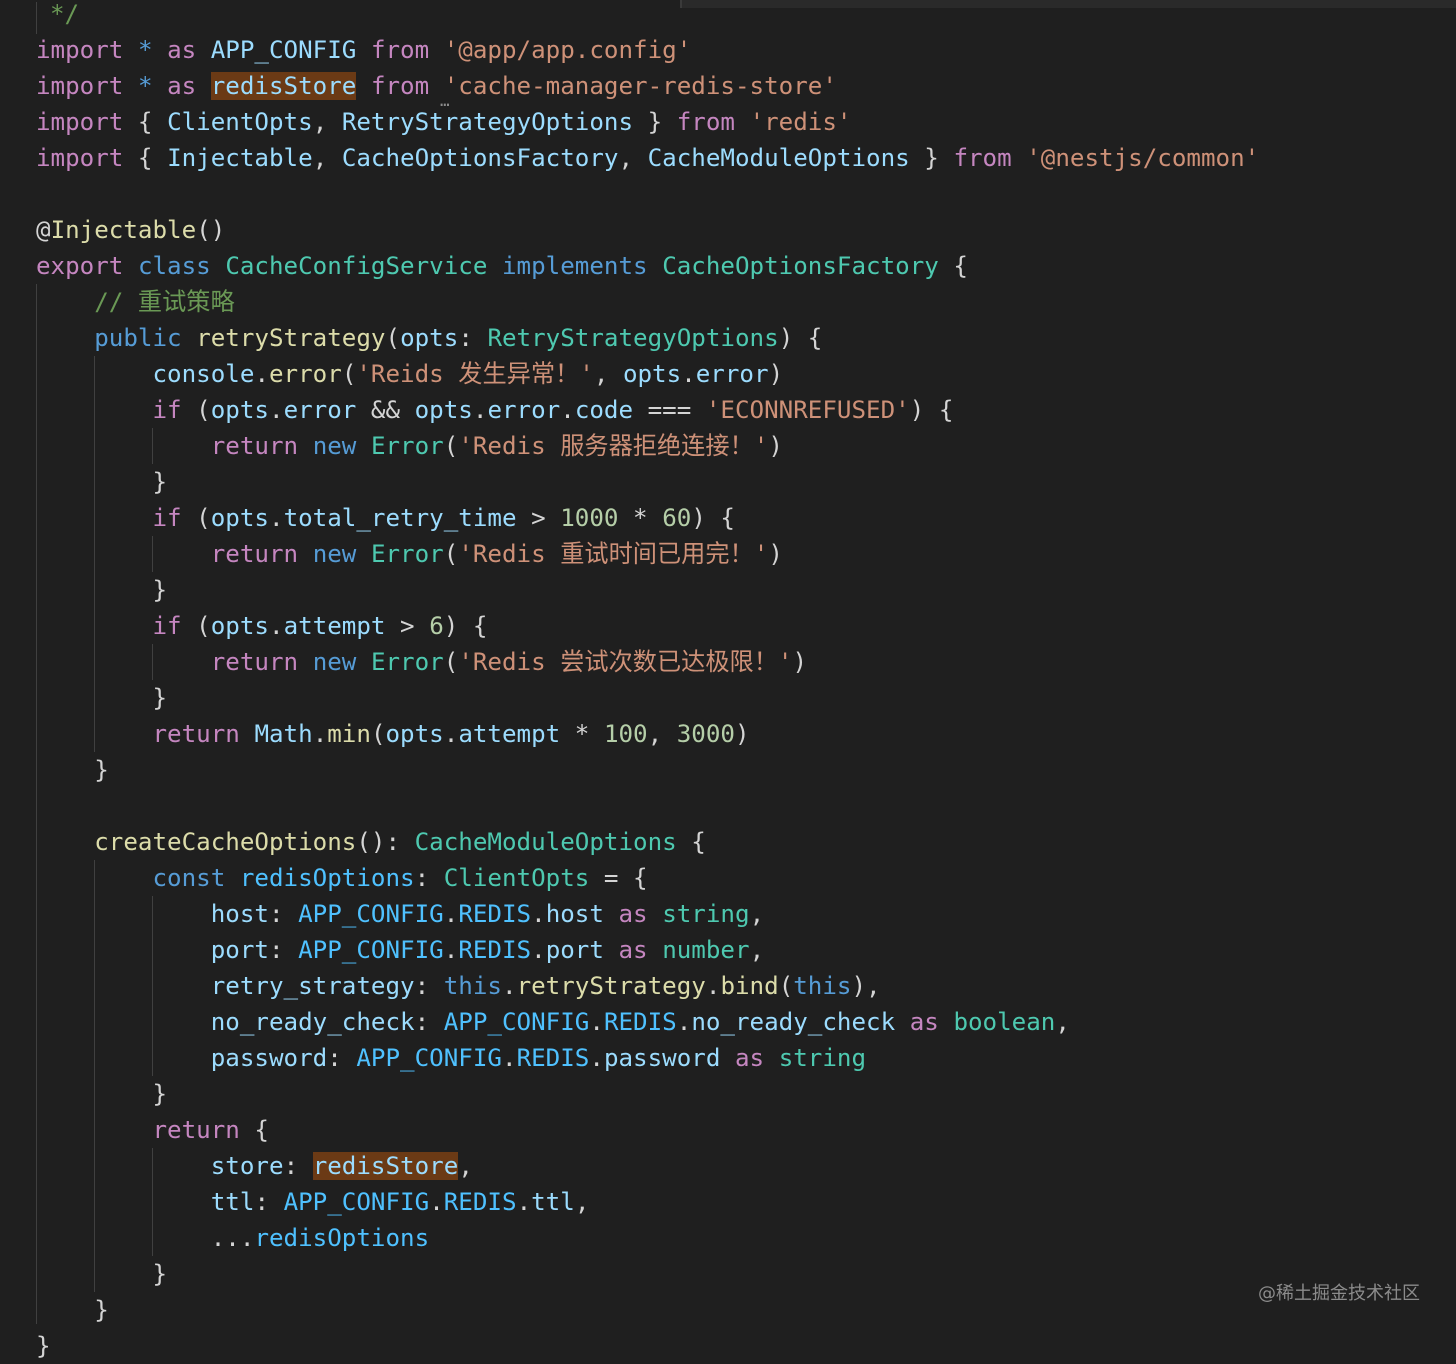 This screenshot has height=1364, width=1456. What do you see at coordinates (247, 1166) in the screenshot?
I see `code-token: store` at bounding box center [247, 1166].